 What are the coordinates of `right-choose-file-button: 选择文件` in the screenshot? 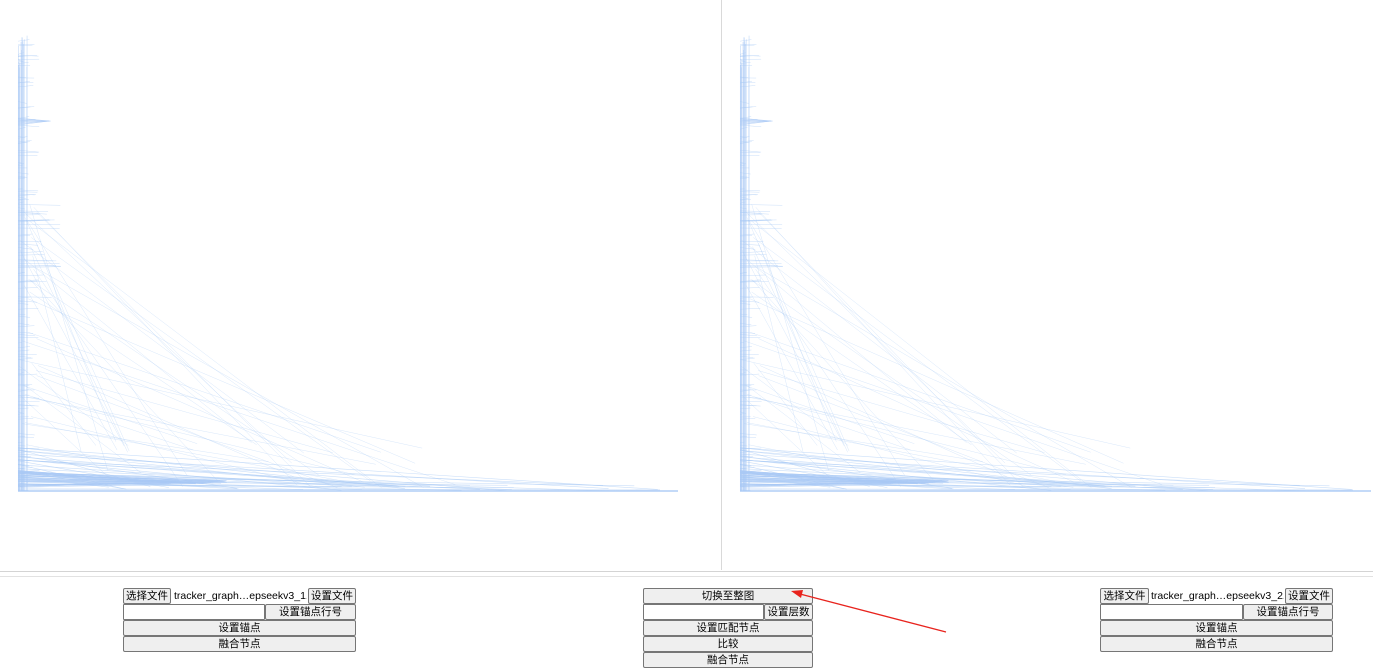 It's located at (1124, 596).